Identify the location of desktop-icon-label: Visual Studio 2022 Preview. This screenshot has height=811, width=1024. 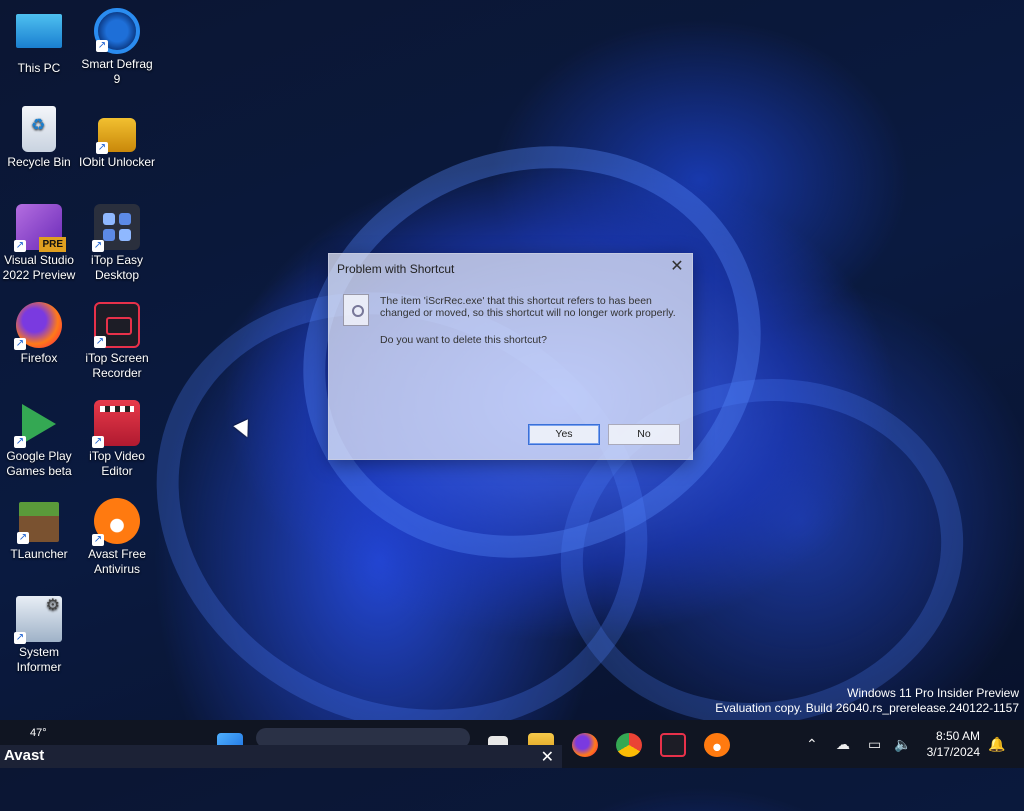
(39, 267).